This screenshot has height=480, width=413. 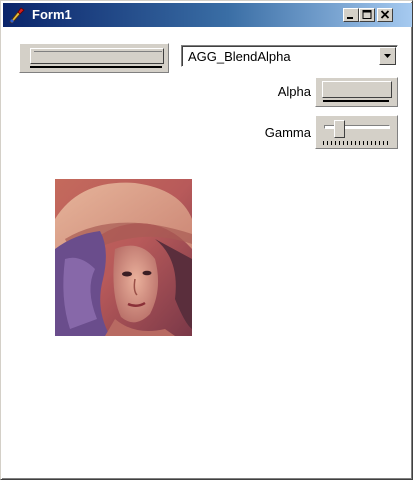 What do you see at coordinates (207, 15) in the screenshot?
I see `title-bar: Form1` at bounding box center [207, 15].